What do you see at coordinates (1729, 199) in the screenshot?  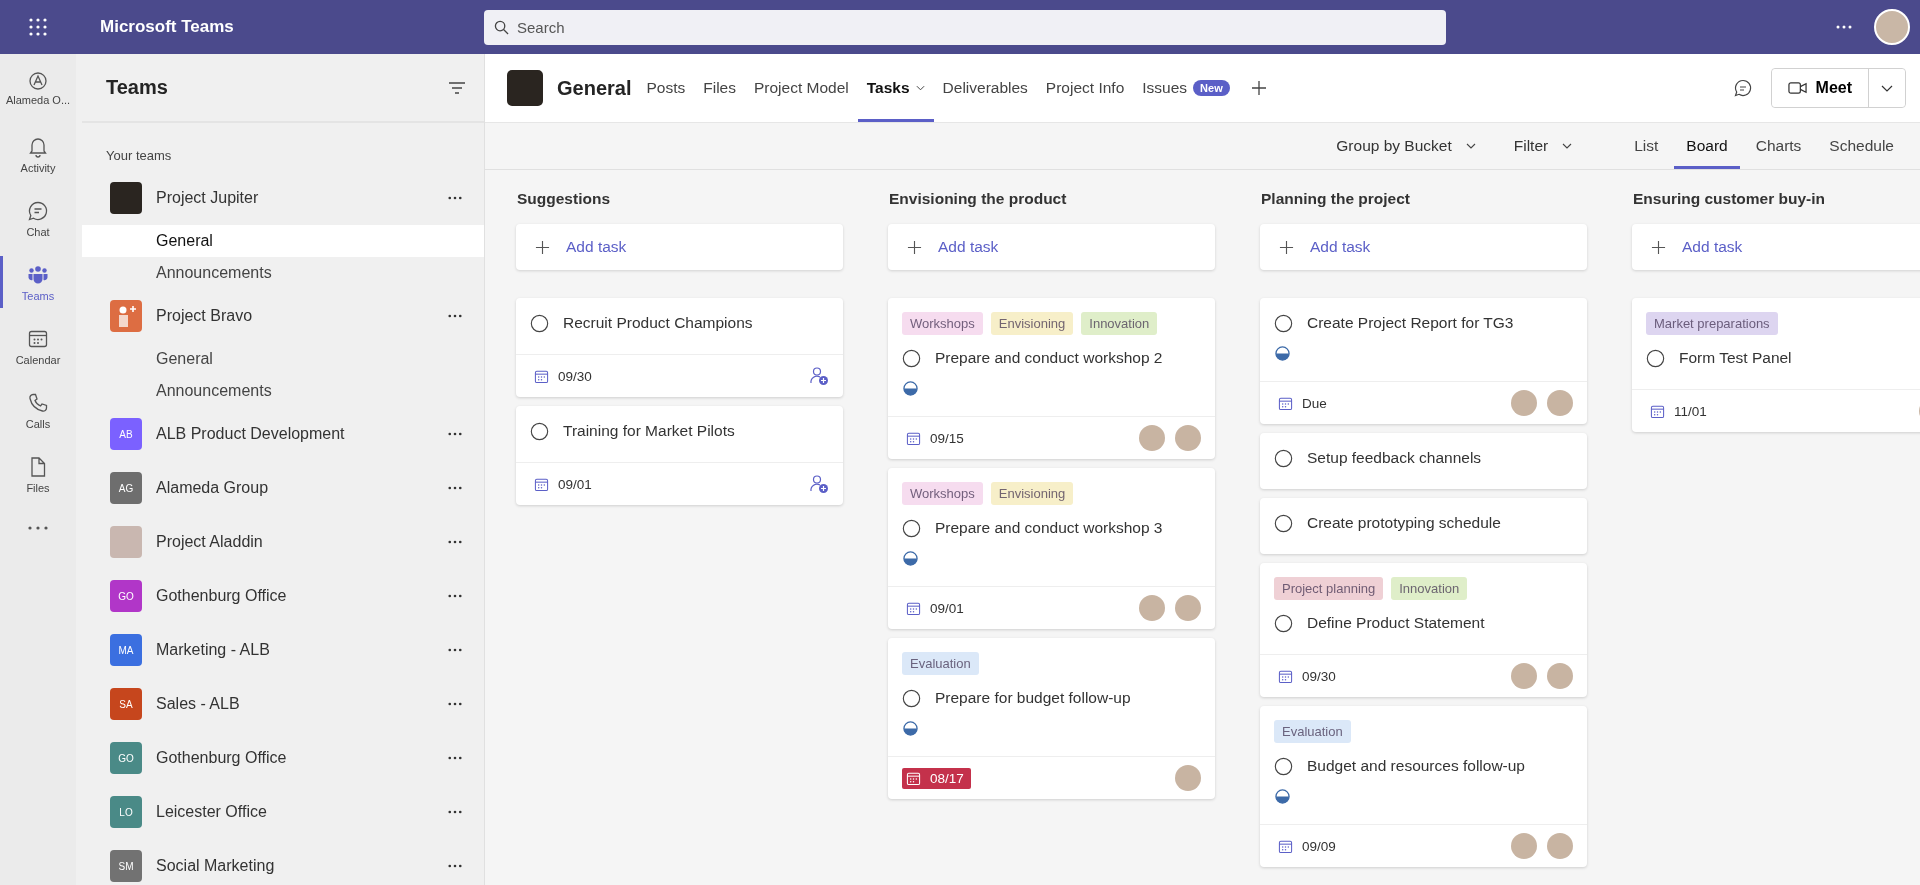 I see `bucket-title: Ensuring customer buy-in` at bounding box center [1729, 199].